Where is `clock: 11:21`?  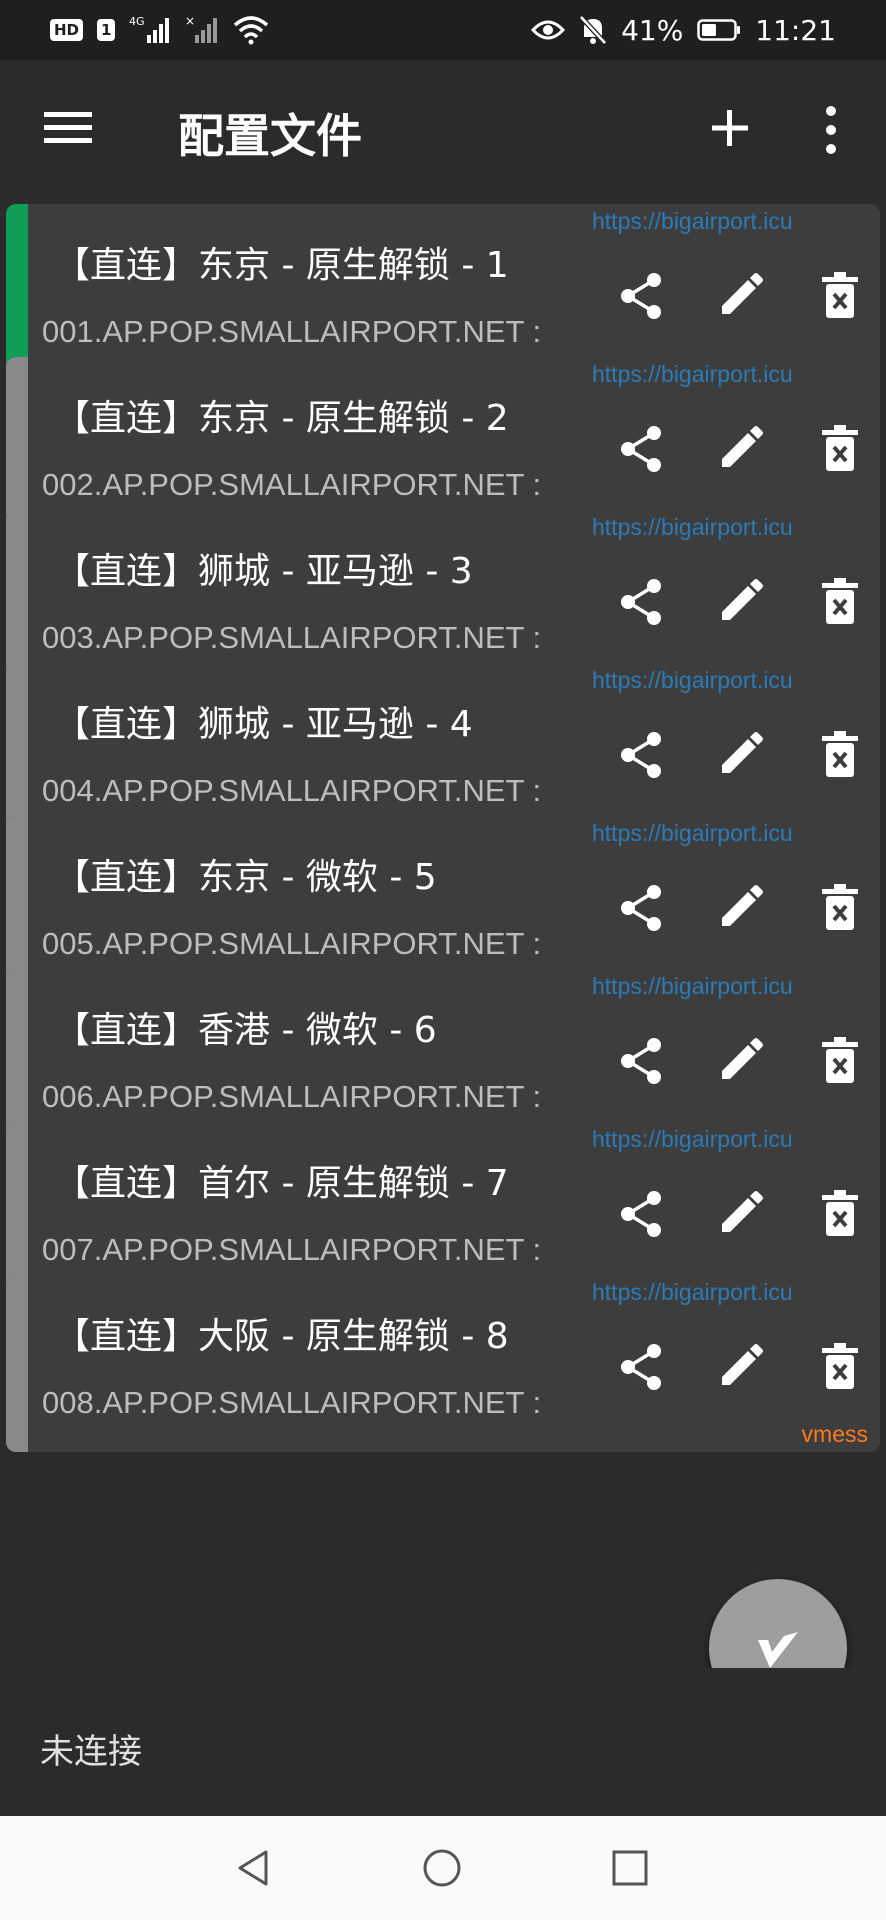
clock: 11:21 is located at coordinates (795, 30).